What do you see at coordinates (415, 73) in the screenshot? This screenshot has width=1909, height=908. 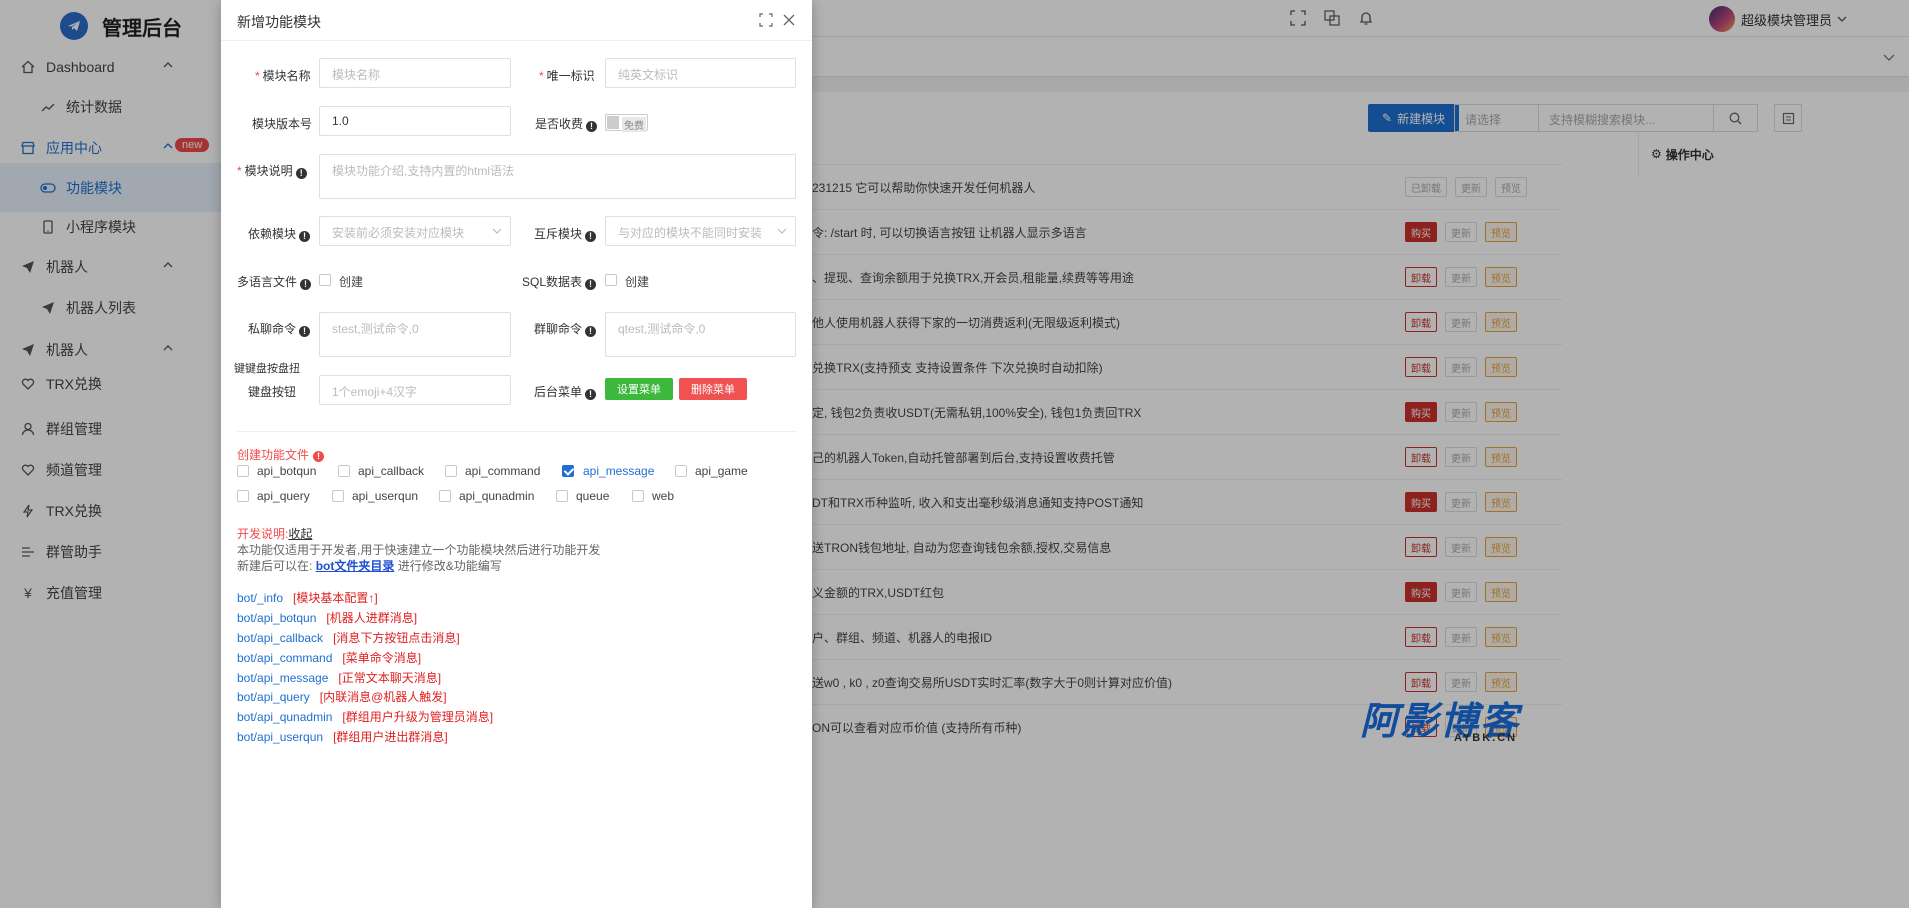 I see `name-input: 模块名称` at bounding box center [415, 73].